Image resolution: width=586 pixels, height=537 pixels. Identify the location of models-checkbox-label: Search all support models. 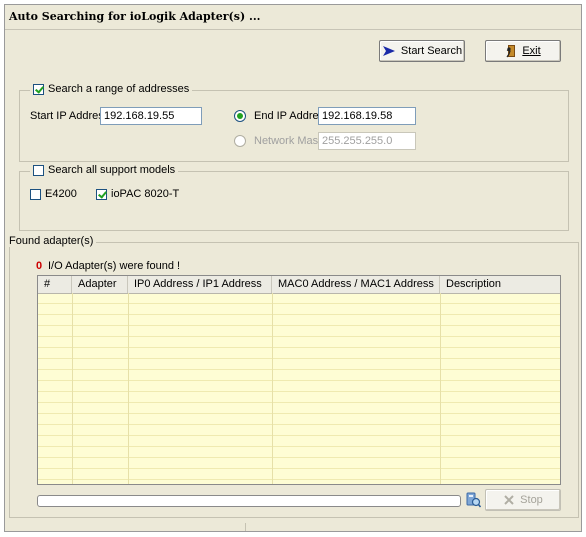
(112, 170).